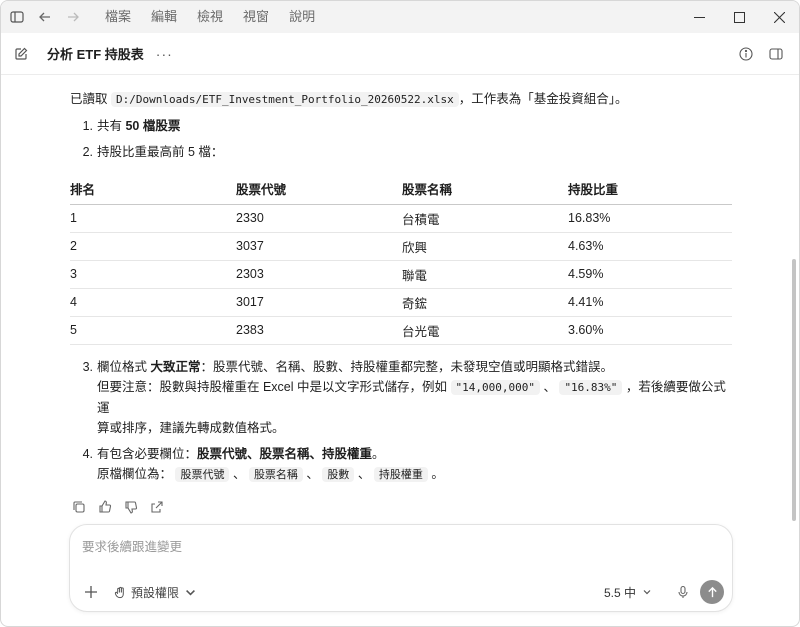 The height and width of the screenshot is (627, 800). I want to click on send-button, so click(712, 592).